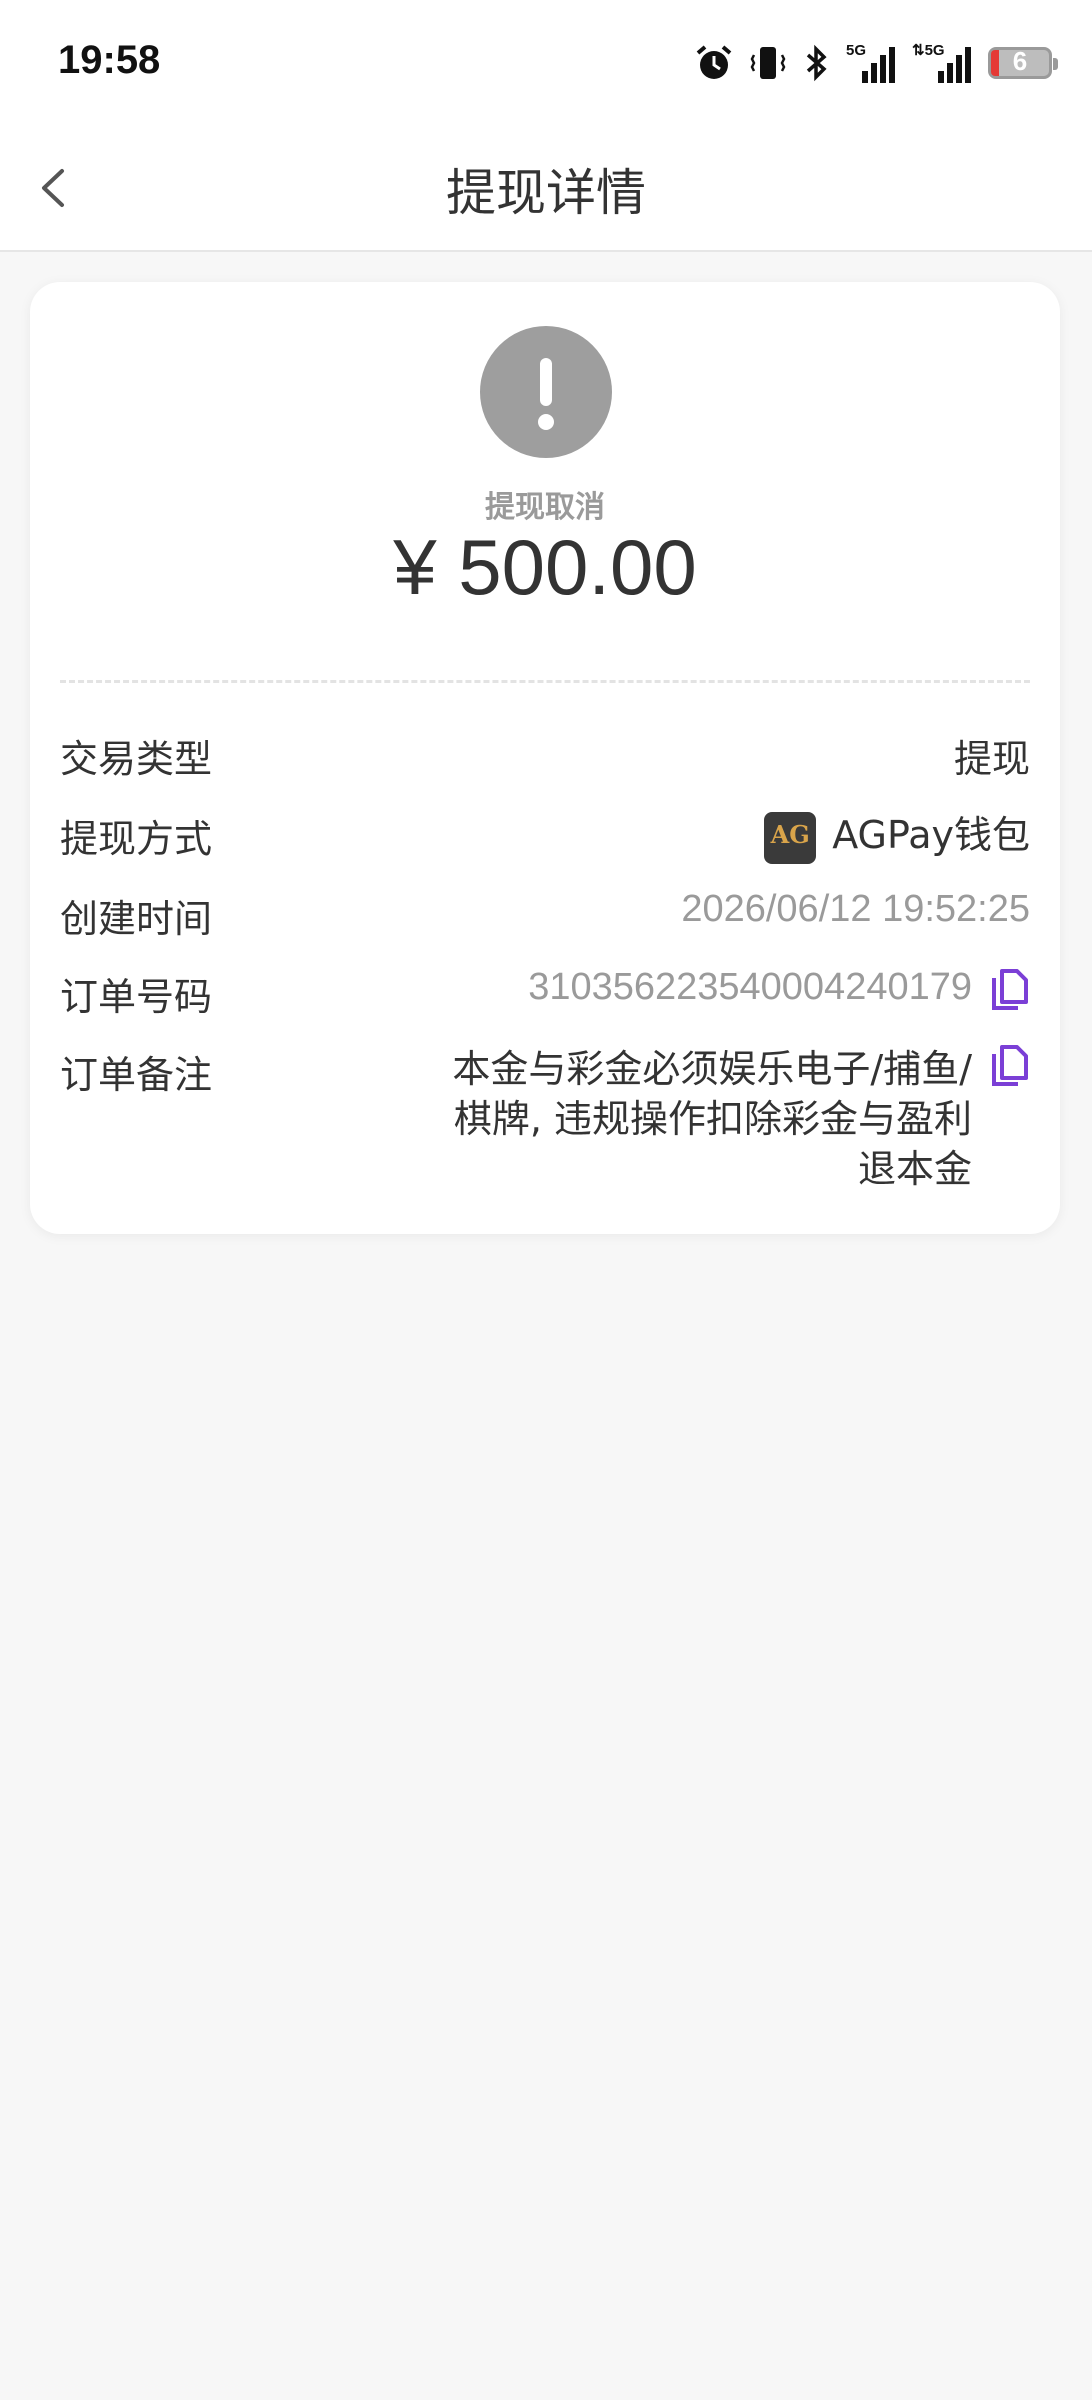  Describe the element at coordinates (928, 50) in the screenshot. I see `svg-text: ⇅5G` at that location.